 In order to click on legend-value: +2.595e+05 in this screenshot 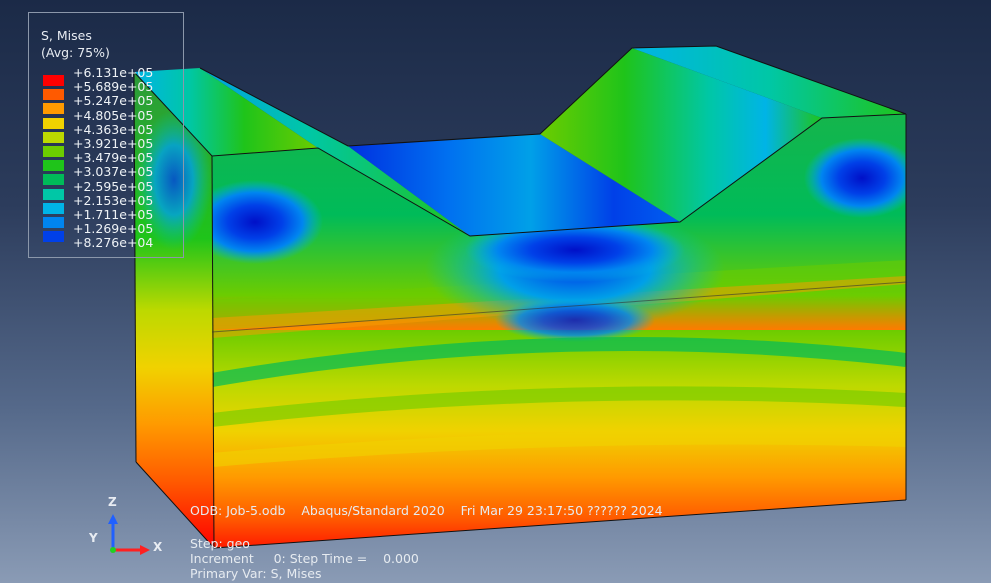, I will do `click(113, 186)`.